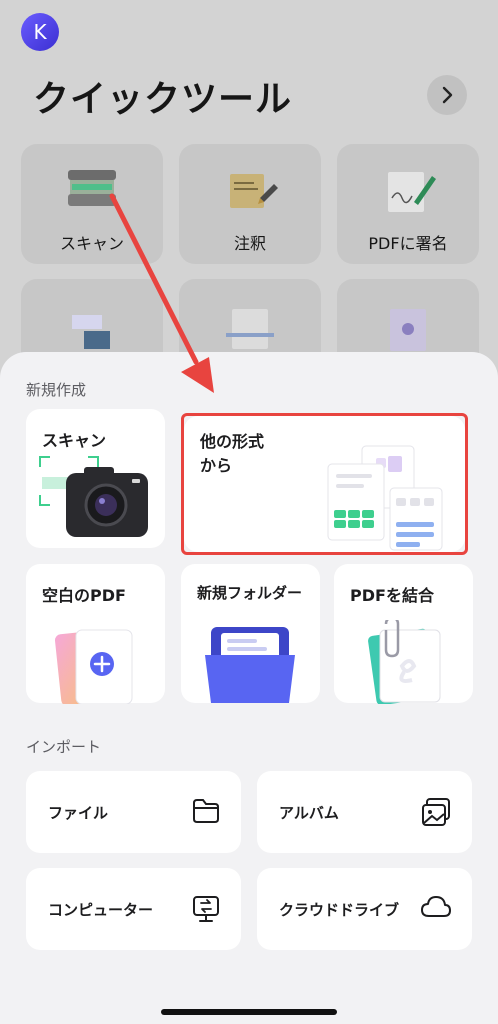  What do you see at coordinates (392, 595) in the screenshot?
I see `merge-pdf-title: PDFを結合` at bounding box center [392, 595].